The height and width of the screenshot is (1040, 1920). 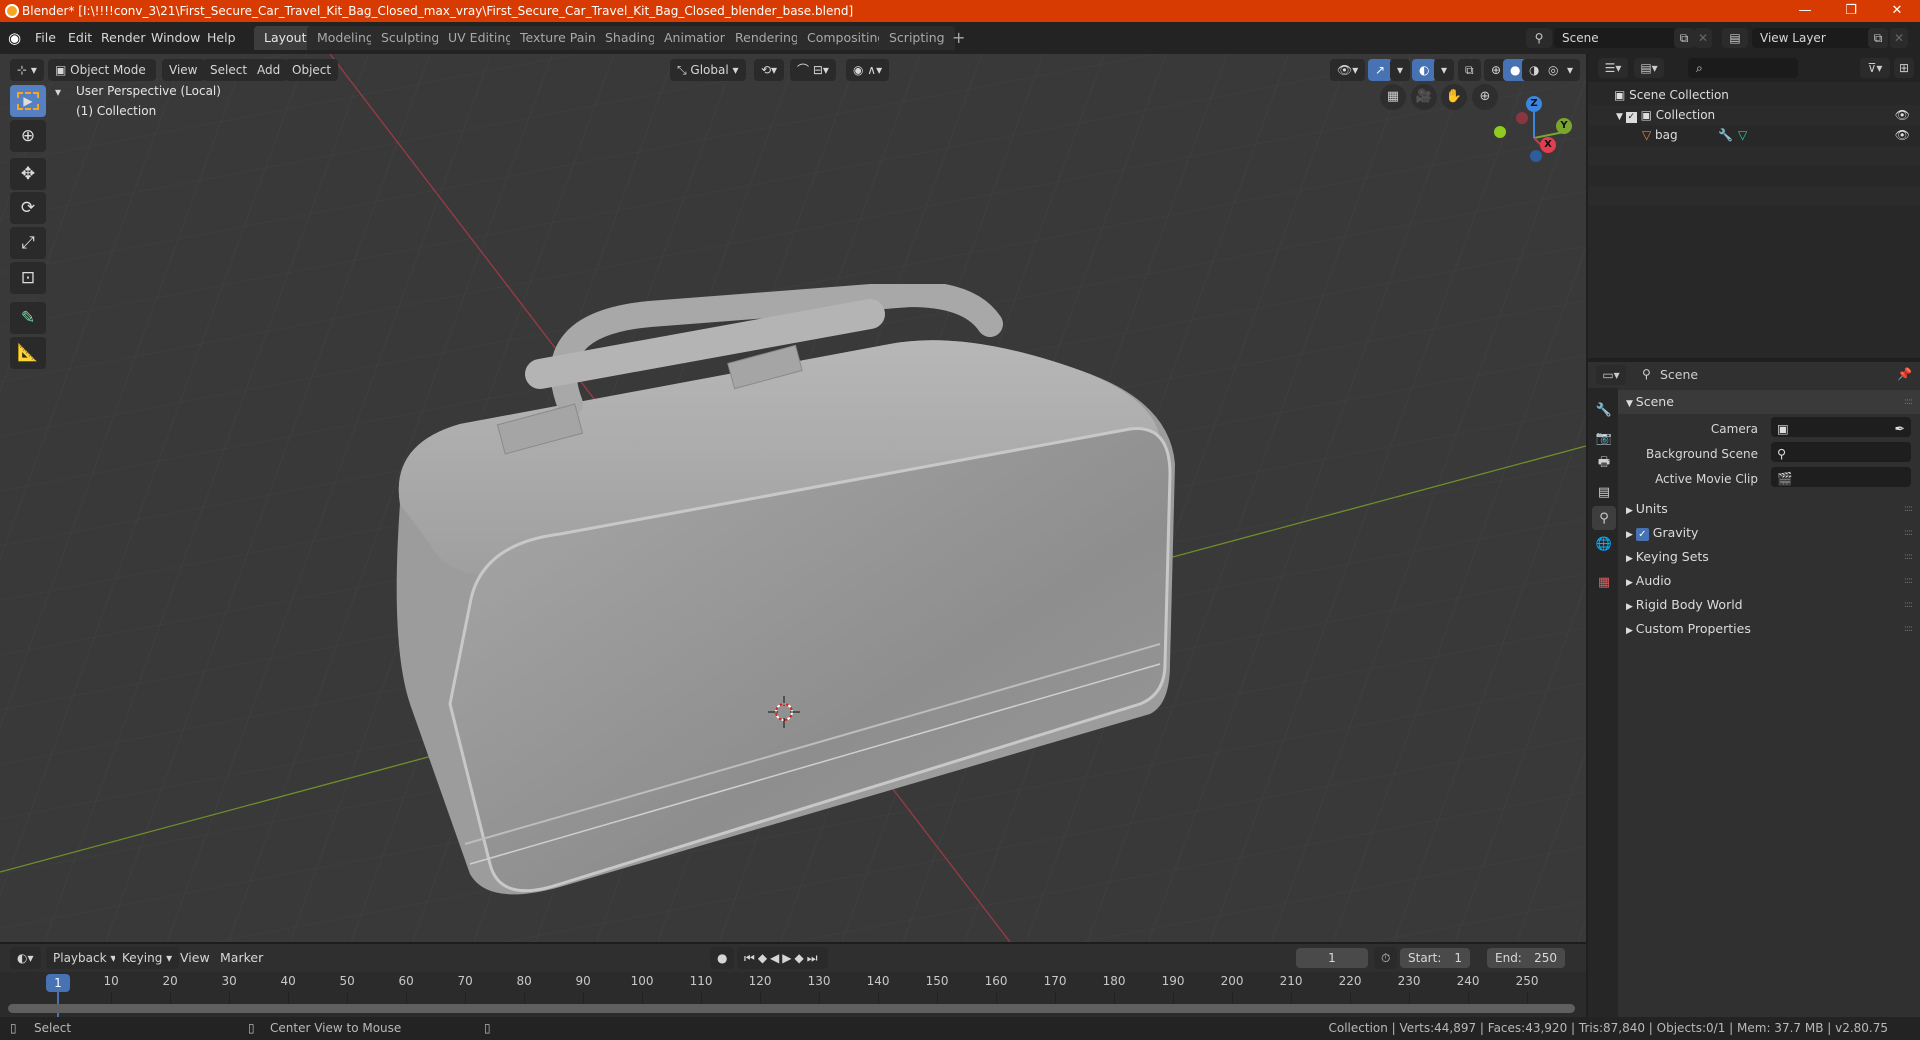 I want to click on gizmo-x-axis: X, so click(x=1548, y=145).